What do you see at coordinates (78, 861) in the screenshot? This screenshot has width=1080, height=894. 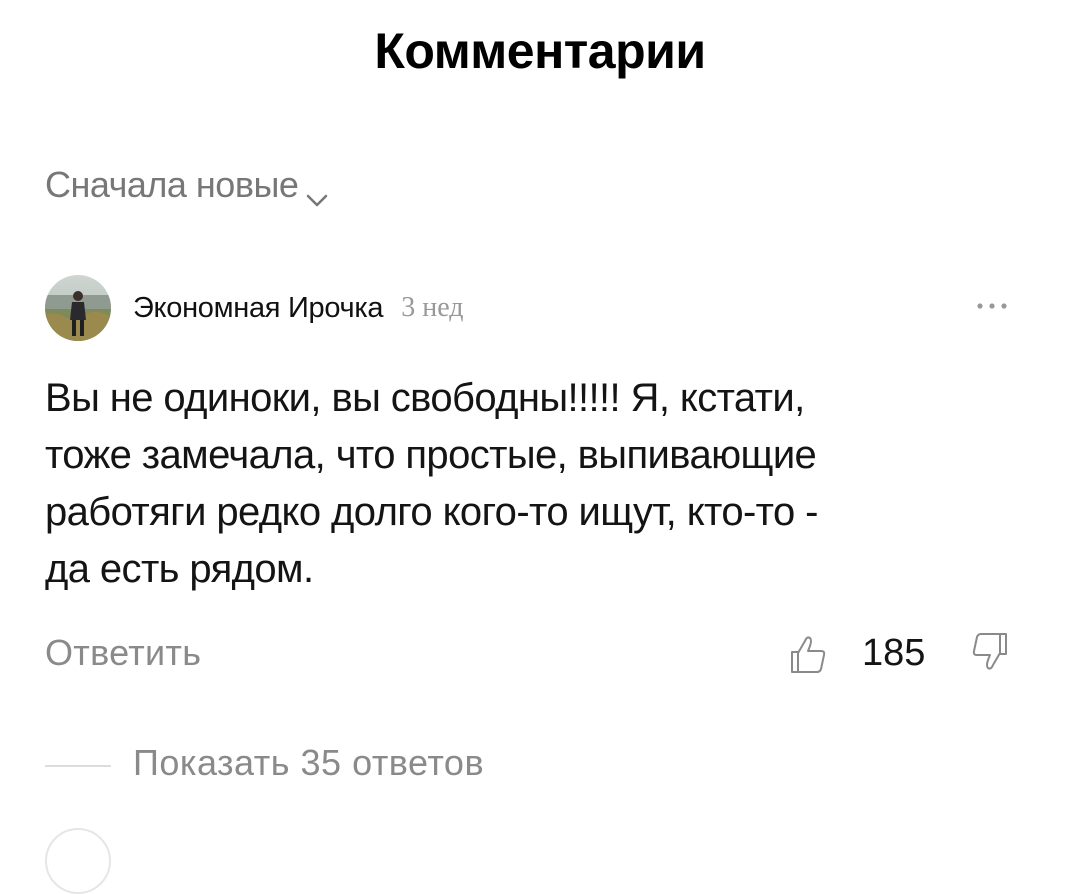 I see `next-comment-avatar` at bounding box center [78, 861].